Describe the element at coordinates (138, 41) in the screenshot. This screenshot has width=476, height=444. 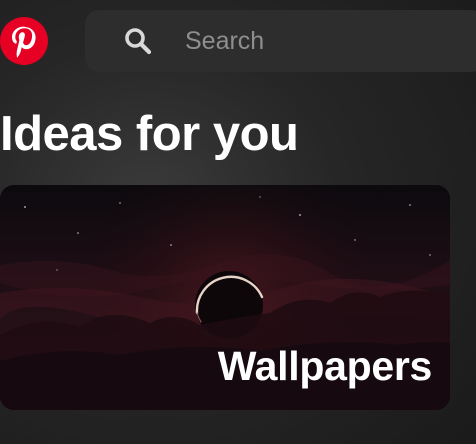
I see `search-icon` at that location.